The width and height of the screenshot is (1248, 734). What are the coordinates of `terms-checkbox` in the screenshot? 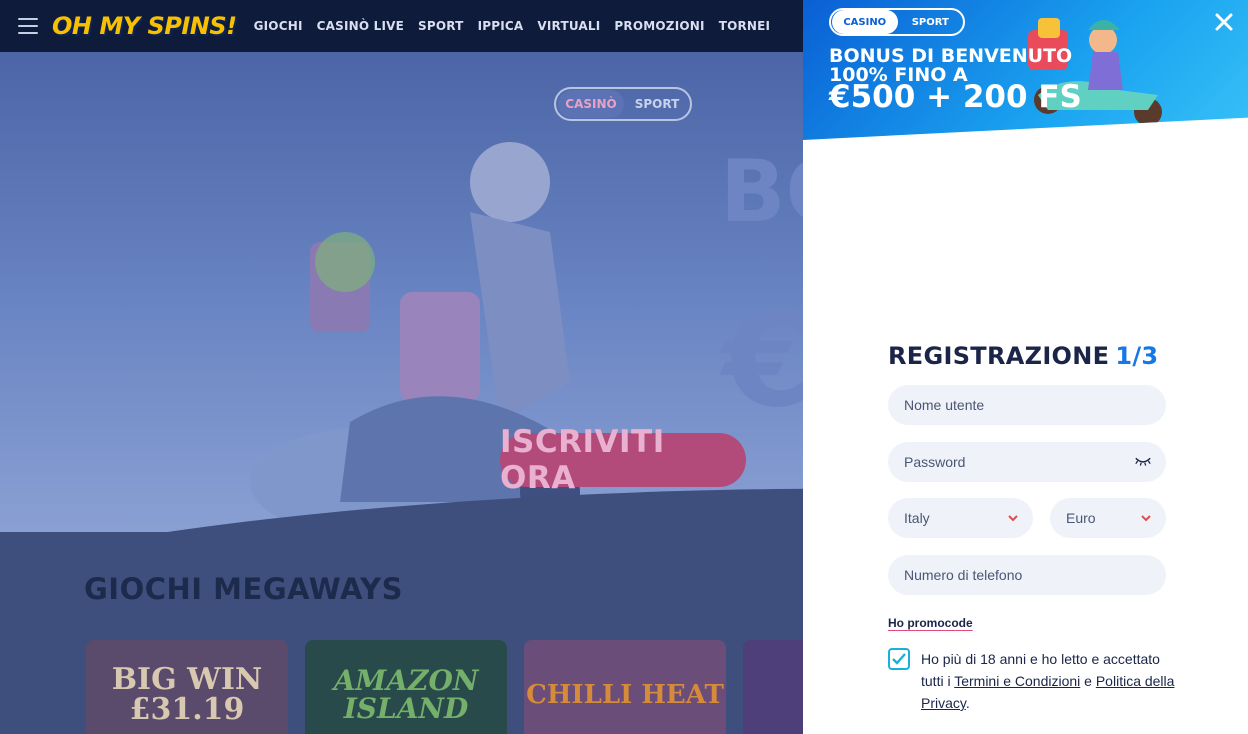 It's located at (899, 659).